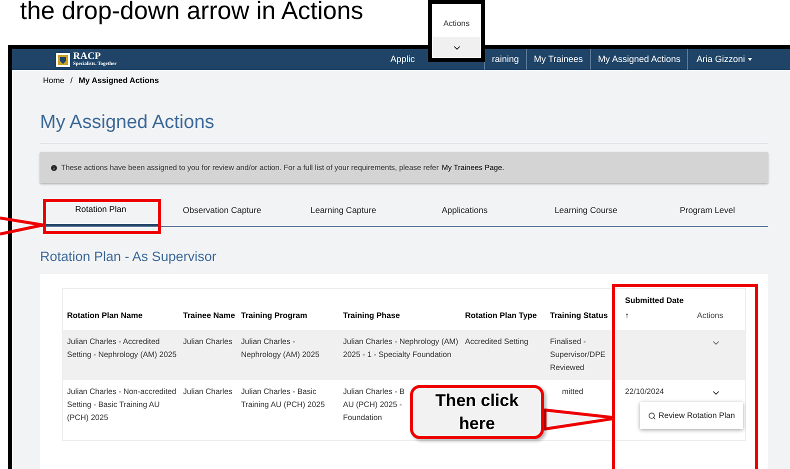 Image resolution: width=790 pixels, height=469 pixels. I want to click on search-icon, so click(652, 416).